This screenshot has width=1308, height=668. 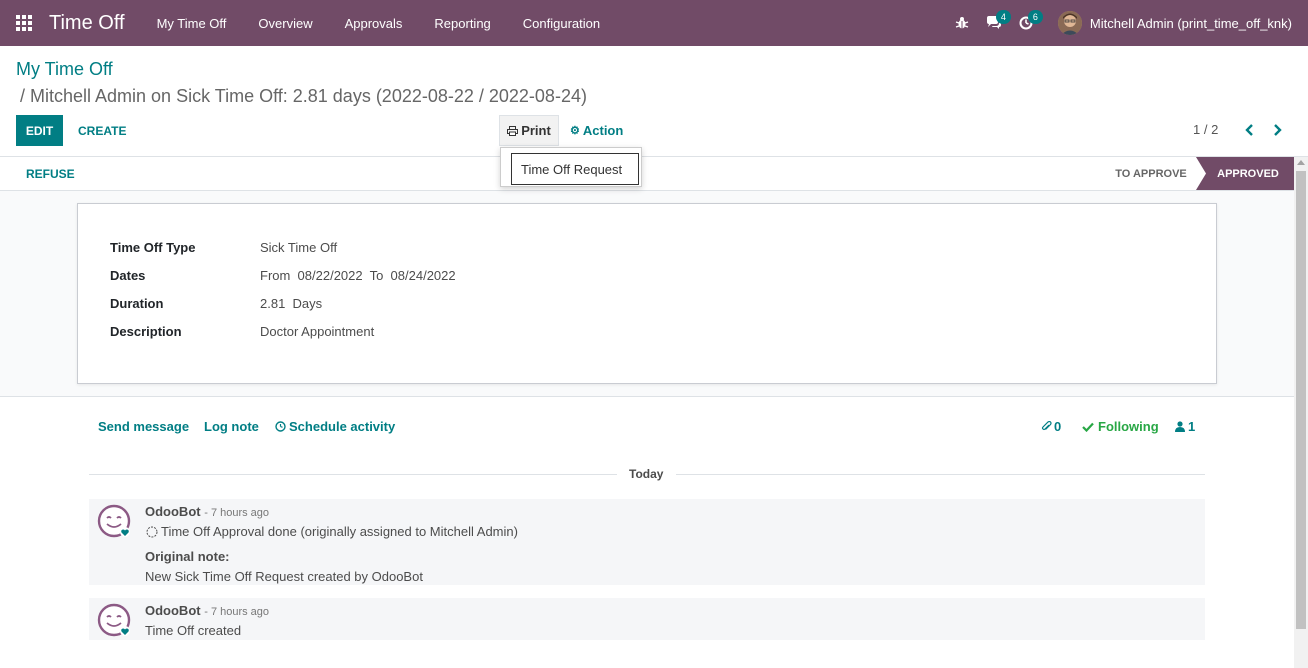 What do you see at coordinates (152, 531) in the screenshot?
I see `activity-done-icon` at bounding box center [152, 531].